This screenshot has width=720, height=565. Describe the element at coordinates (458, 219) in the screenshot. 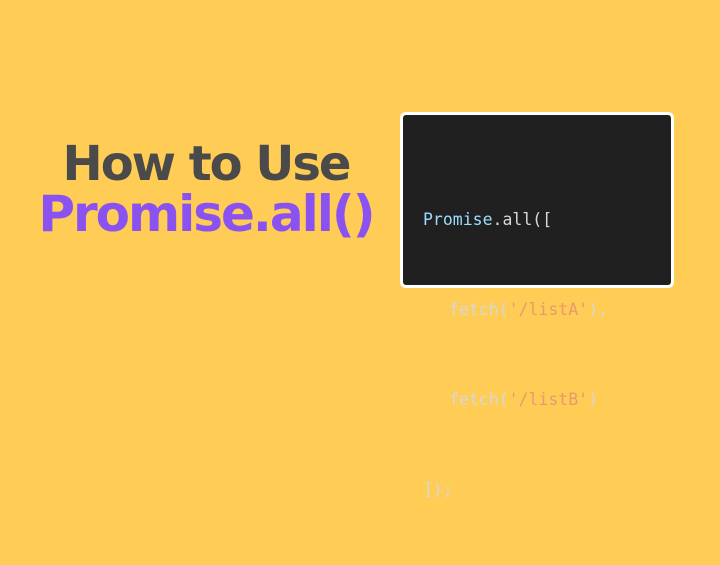

I see `code-token-object: Promise` at that location.